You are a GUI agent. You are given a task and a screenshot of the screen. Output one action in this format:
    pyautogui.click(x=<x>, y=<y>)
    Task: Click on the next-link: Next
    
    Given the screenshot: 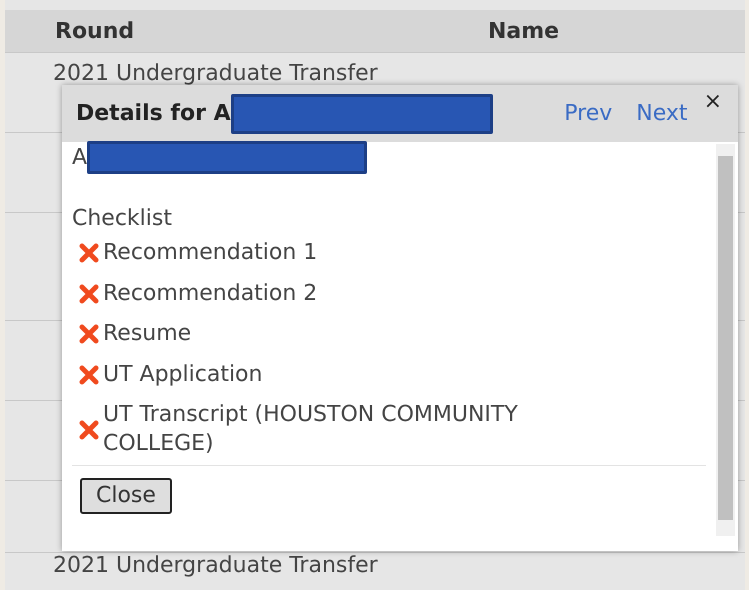 What is the action you would take?
    pyautogui.click(x=662, y=113)
    